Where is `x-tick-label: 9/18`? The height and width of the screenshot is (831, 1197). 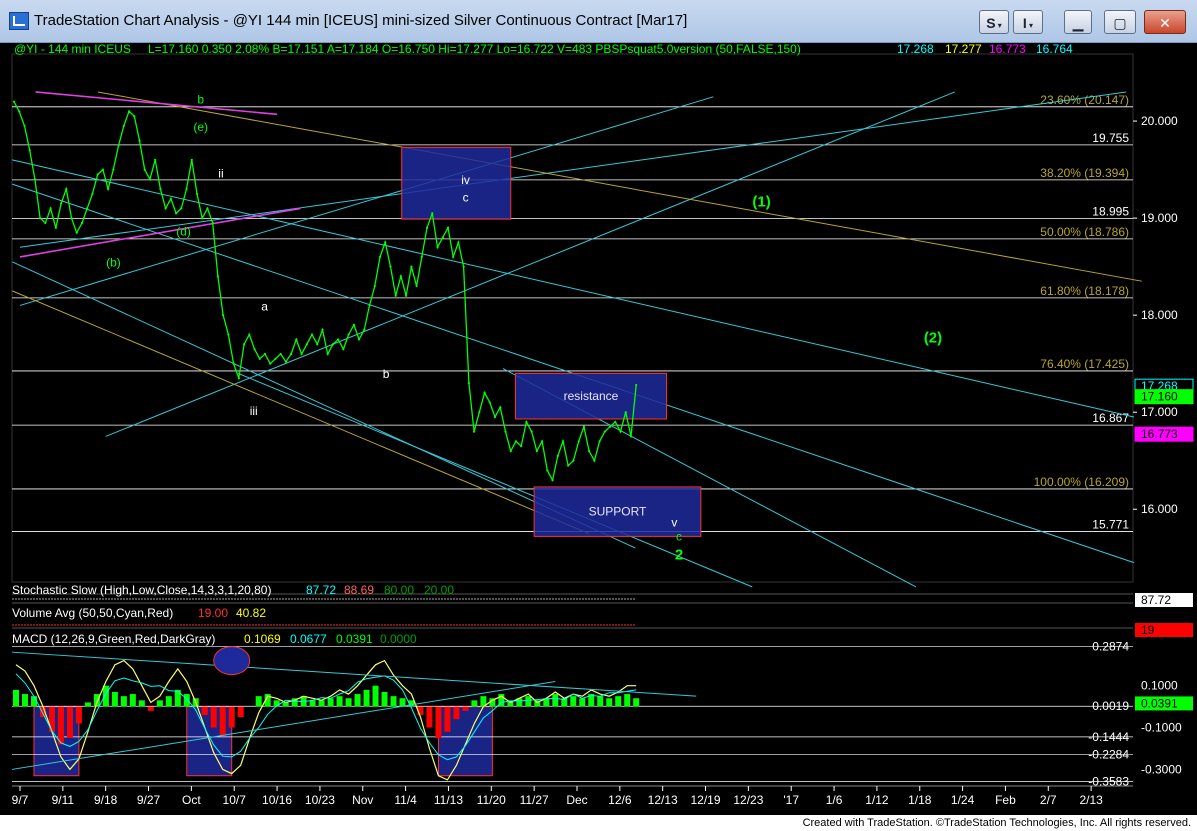
x-tick-label: 9/18 is located at coordinates (106, 800).